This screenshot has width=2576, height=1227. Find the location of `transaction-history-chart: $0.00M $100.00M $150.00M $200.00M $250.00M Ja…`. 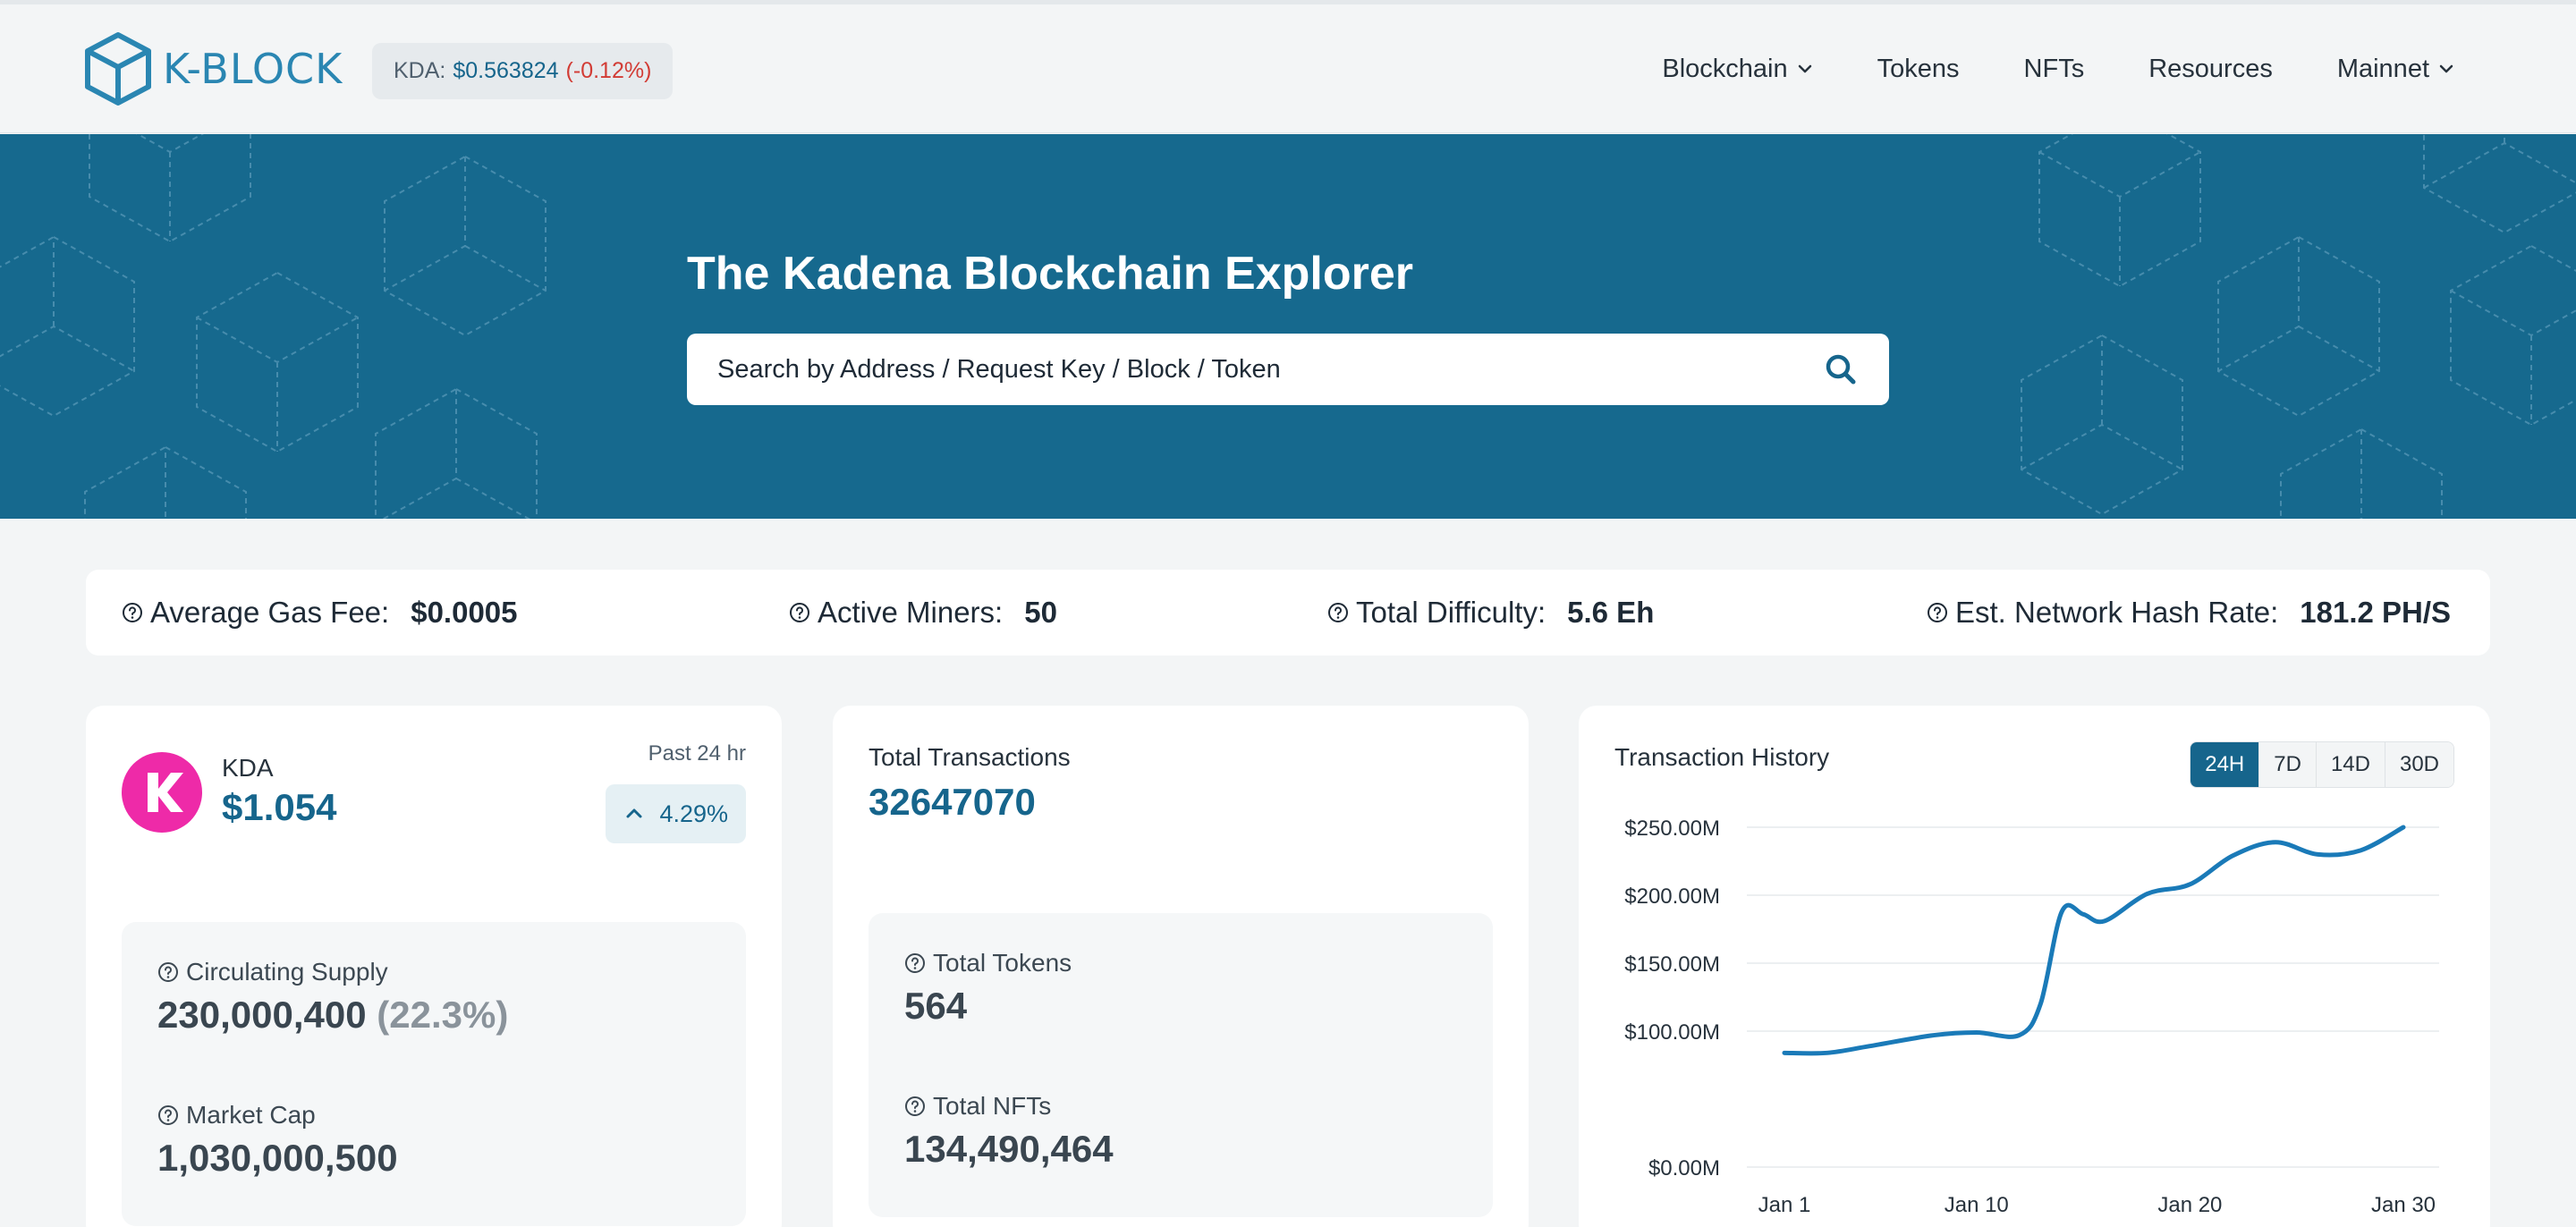

transaction-history-chart: $0.00M $100.00M $150.00M $200.00M $250.00M Ja… is located at coordinates (2031, 1017).